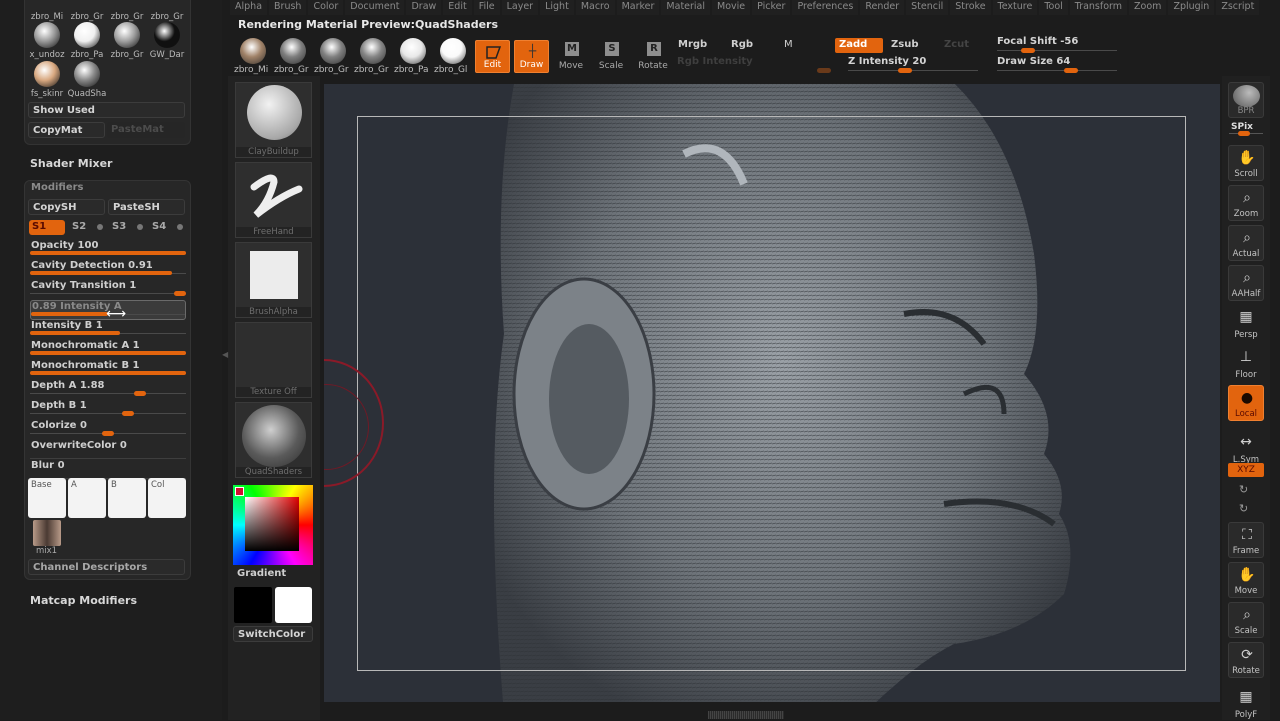 The width and height of the screenshot is (1280, 721). What do you see at coordinates (1071, 70) in the screenshot?
I see `draw-size-knob` at bounding box center [1071, 70].